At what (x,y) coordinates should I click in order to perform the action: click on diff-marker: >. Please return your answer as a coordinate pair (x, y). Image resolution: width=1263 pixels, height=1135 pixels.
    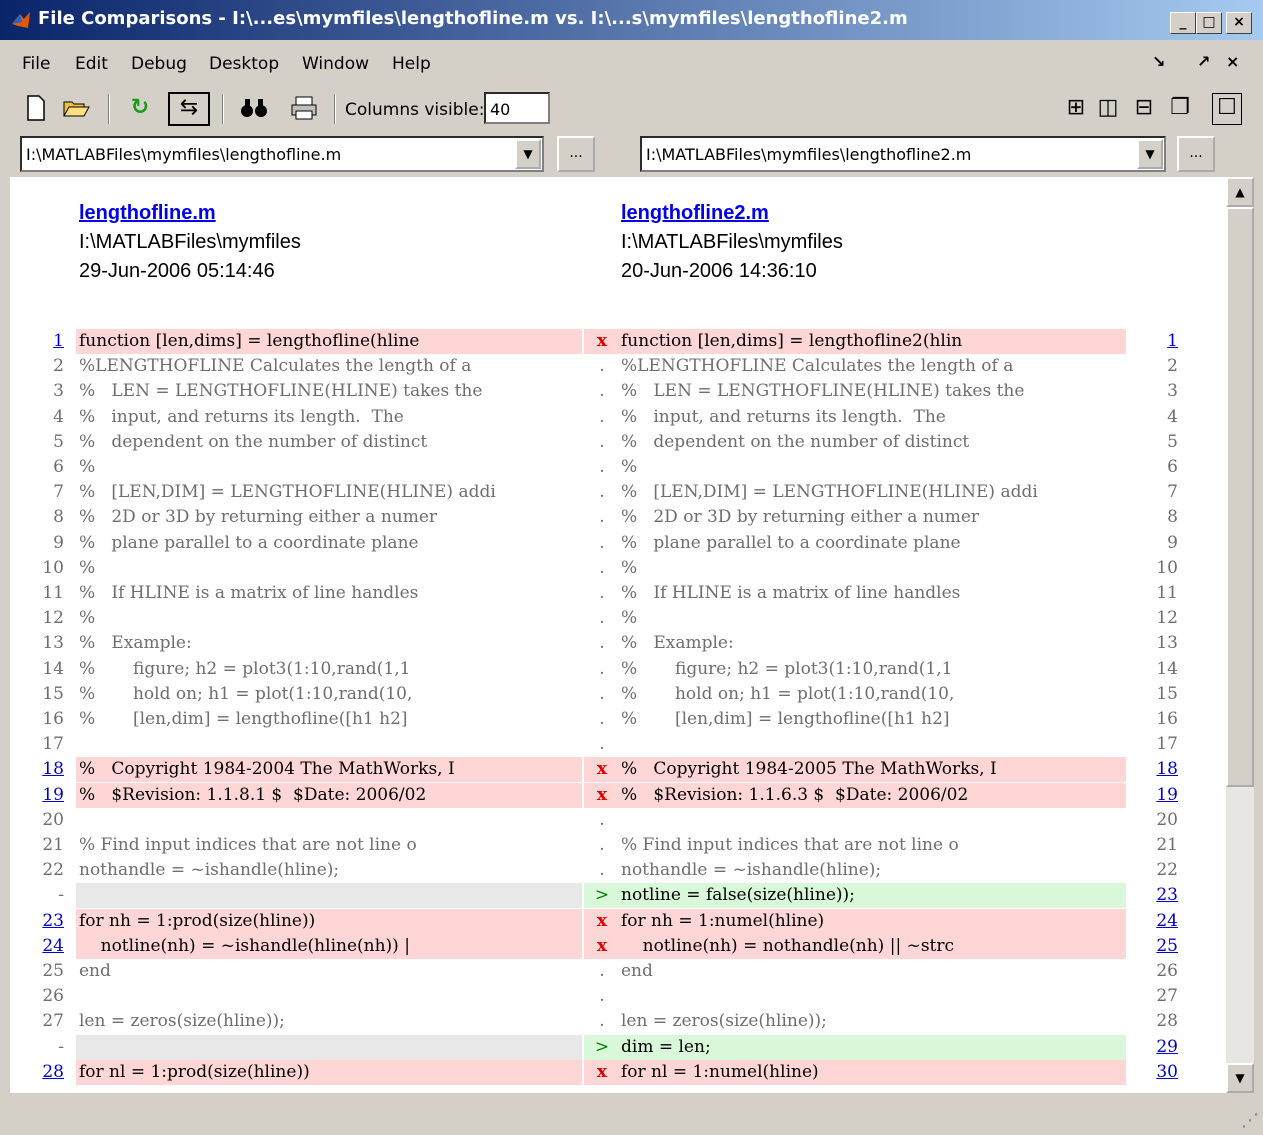
    Looking at the image, I should click on (602, 1046).